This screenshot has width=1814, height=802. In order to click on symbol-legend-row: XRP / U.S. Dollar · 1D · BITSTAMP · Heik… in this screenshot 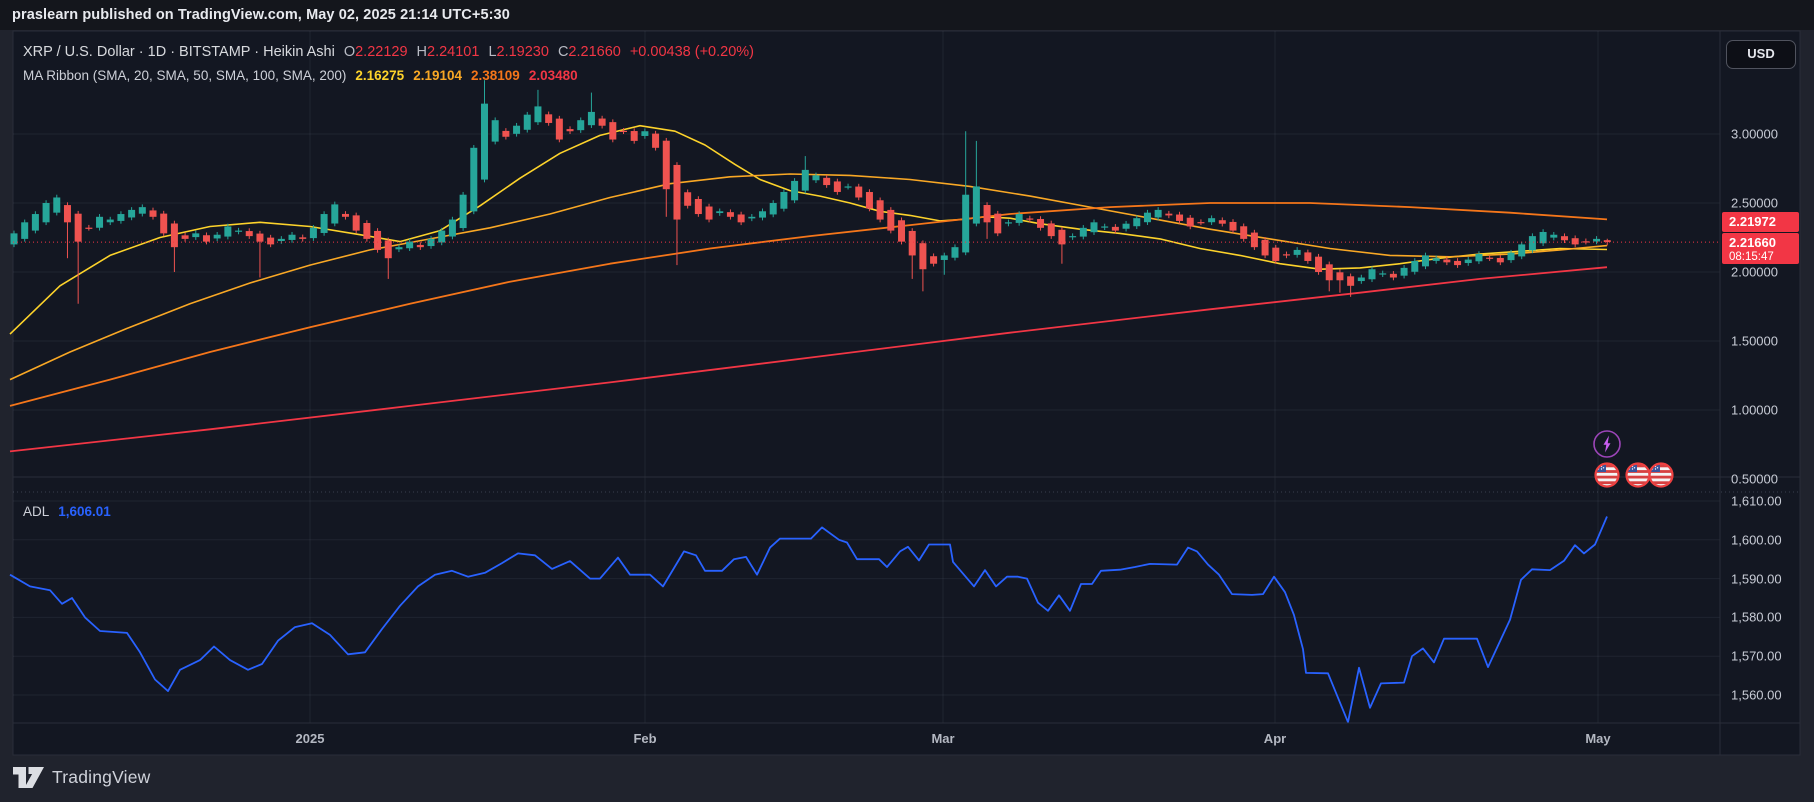, I will do `click(388, 52)`.